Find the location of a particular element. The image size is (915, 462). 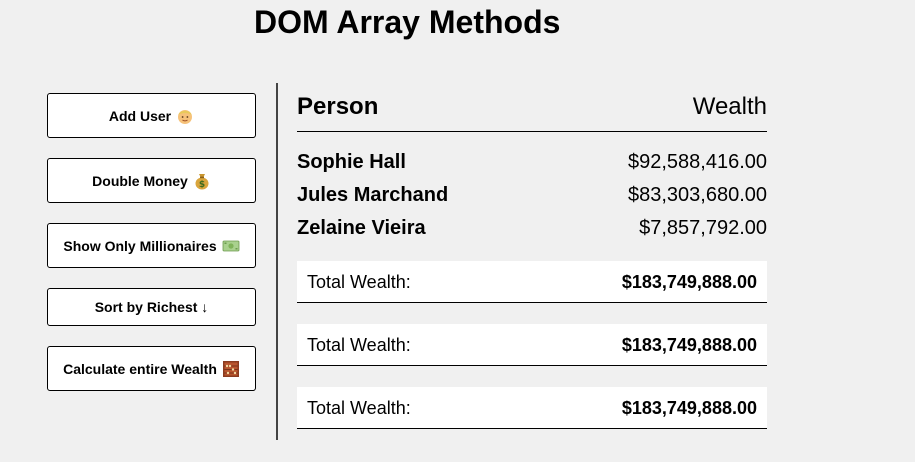

page-title: DOM Array Methods is located at coordinates (407, 22).